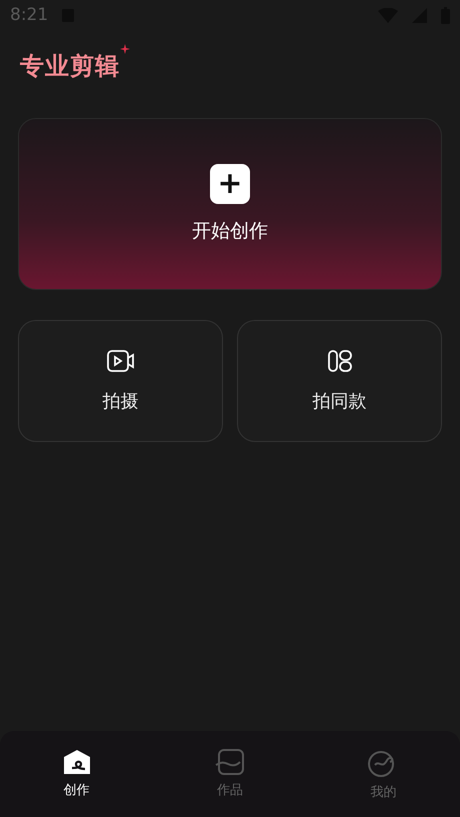 This screenshot has width=460, height=817. I want to click on action-card: 拍摄, so click(120, 381).